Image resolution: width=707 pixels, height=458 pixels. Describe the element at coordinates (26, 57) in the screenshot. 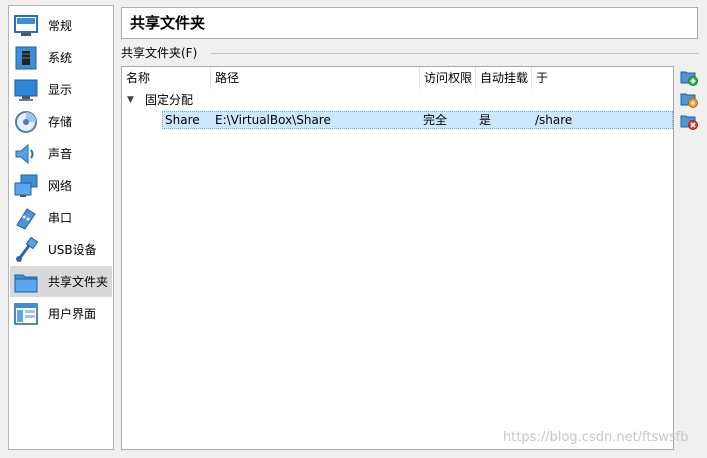

I see `system-icon` at that location.